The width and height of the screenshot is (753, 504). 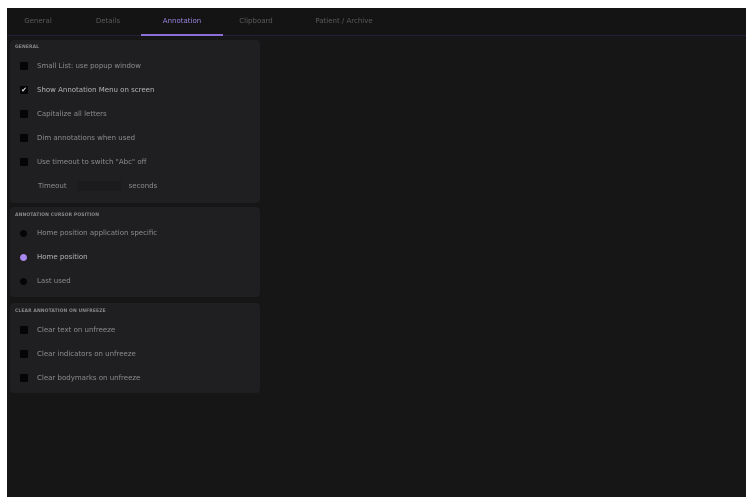 What do you see at coordinates (143, 186) in the screenshot?
I see `timeout-unit: seconds` at bounding box center [143, 186].